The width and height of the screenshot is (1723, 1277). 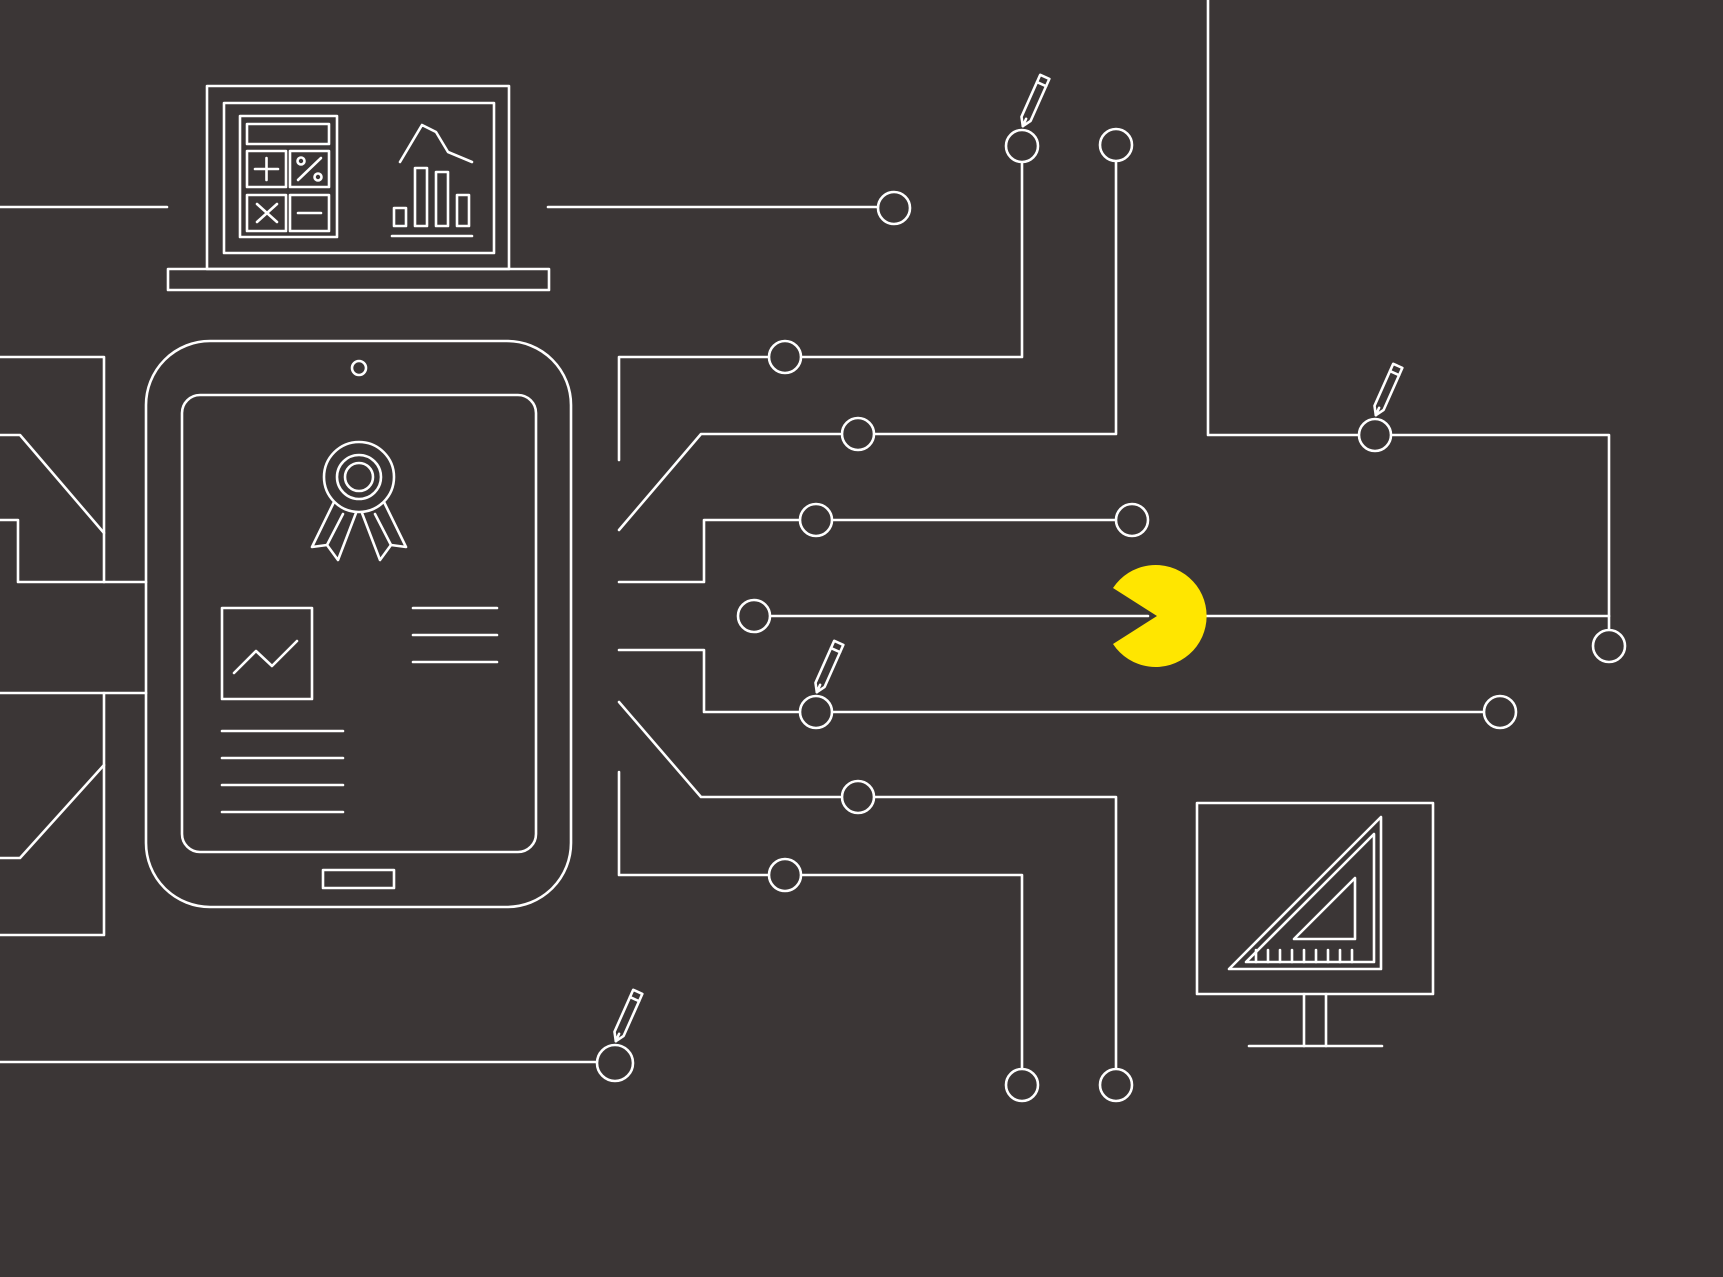 I want to click on monitor-icon, so click(x=1315, y=924).